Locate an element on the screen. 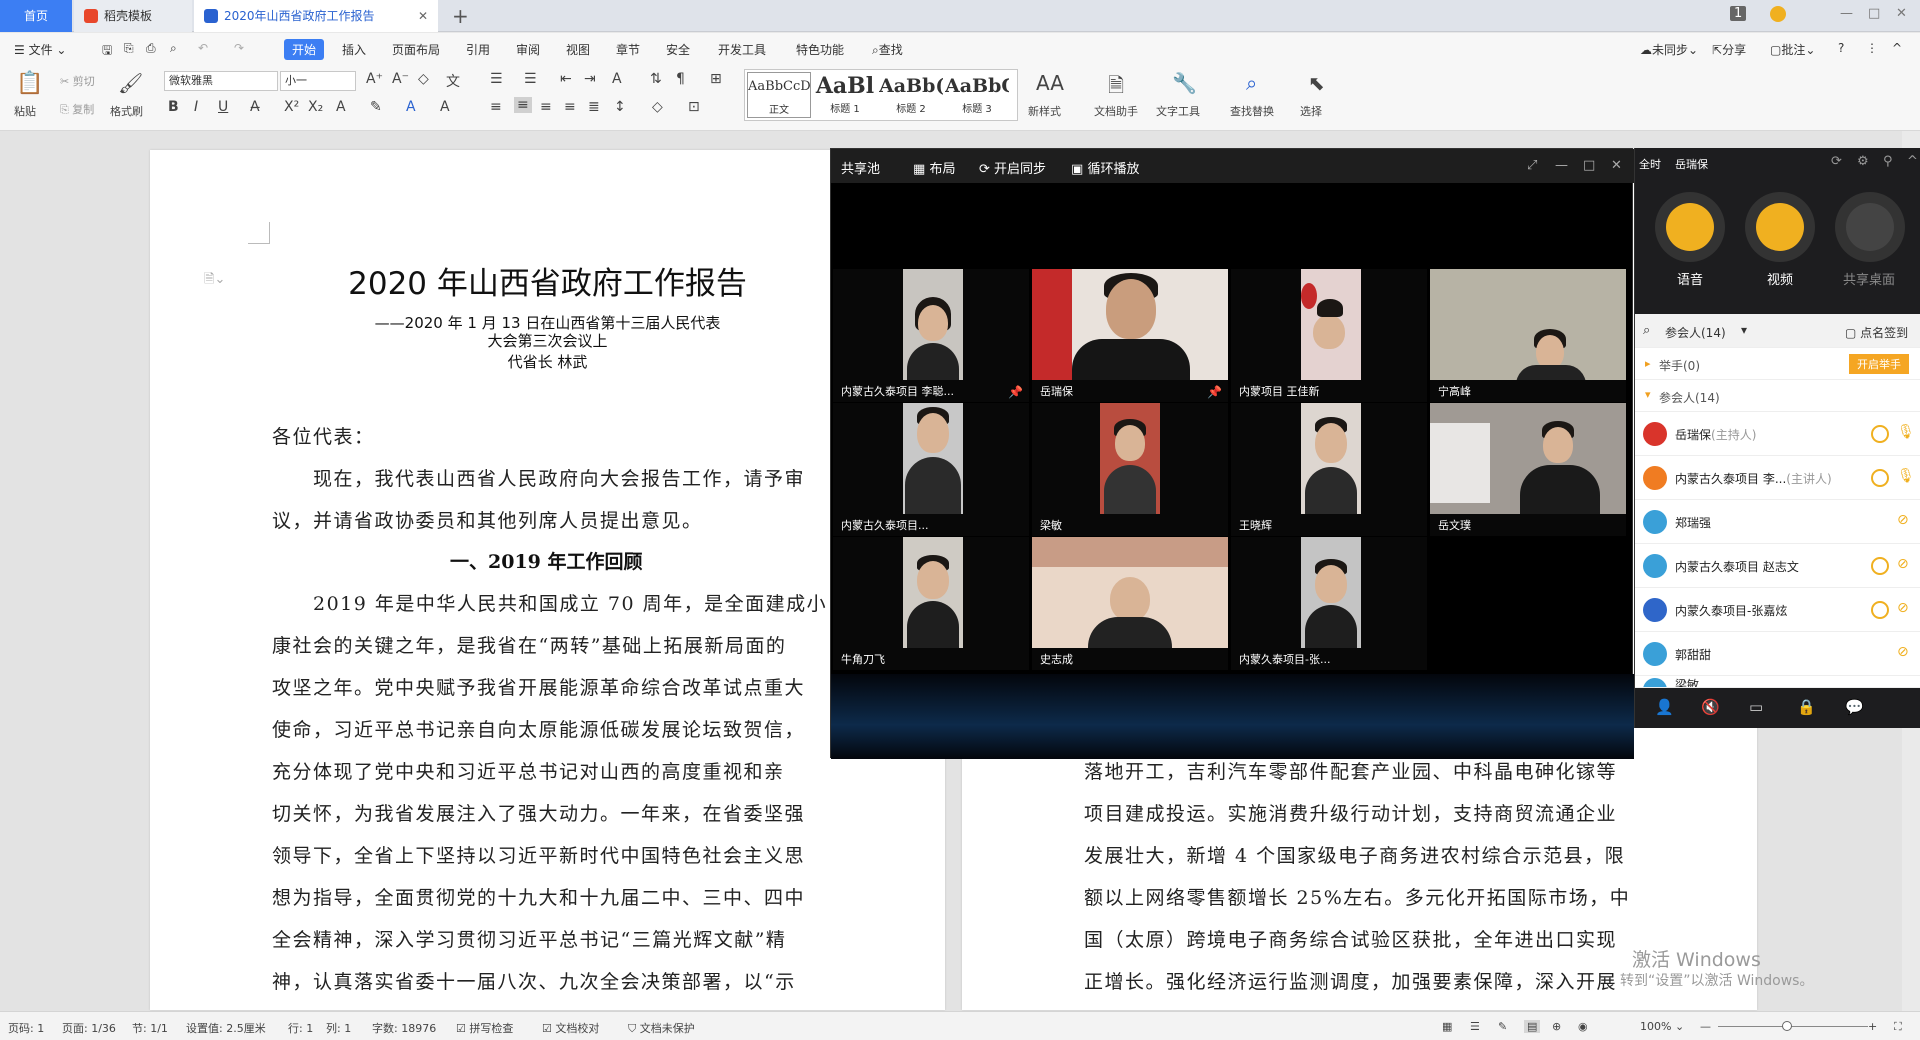 Image resolution: width=1920 pixels, height=1040 pixels. share-desktop-button is located at coordinates (1870, 227).